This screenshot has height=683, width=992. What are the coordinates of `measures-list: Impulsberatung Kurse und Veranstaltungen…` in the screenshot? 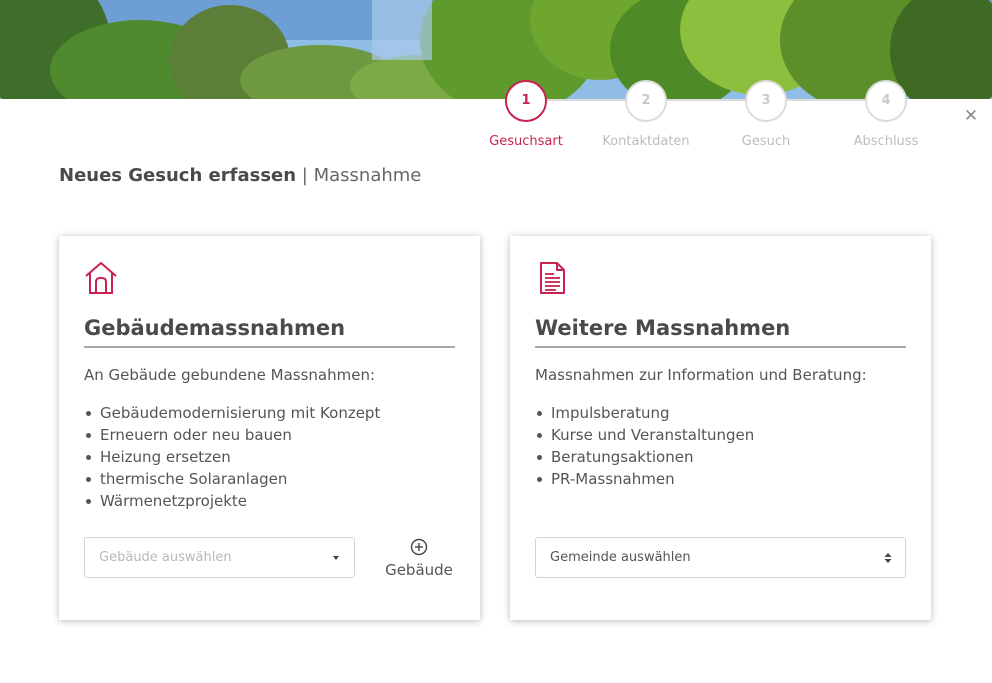 It's located at (644, 446).